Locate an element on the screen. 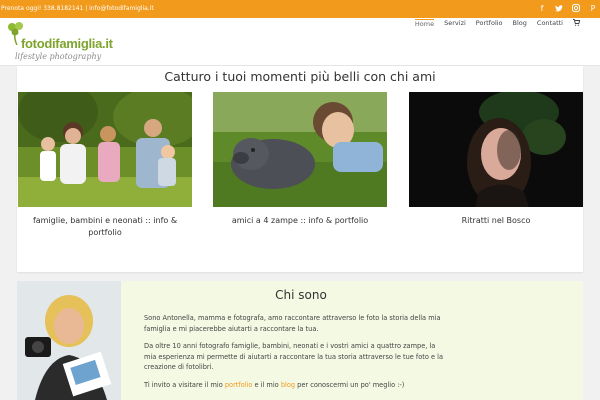 The image size is (600, 400). nav-item-servizi: Servizi is located at coordinates (455, 23).